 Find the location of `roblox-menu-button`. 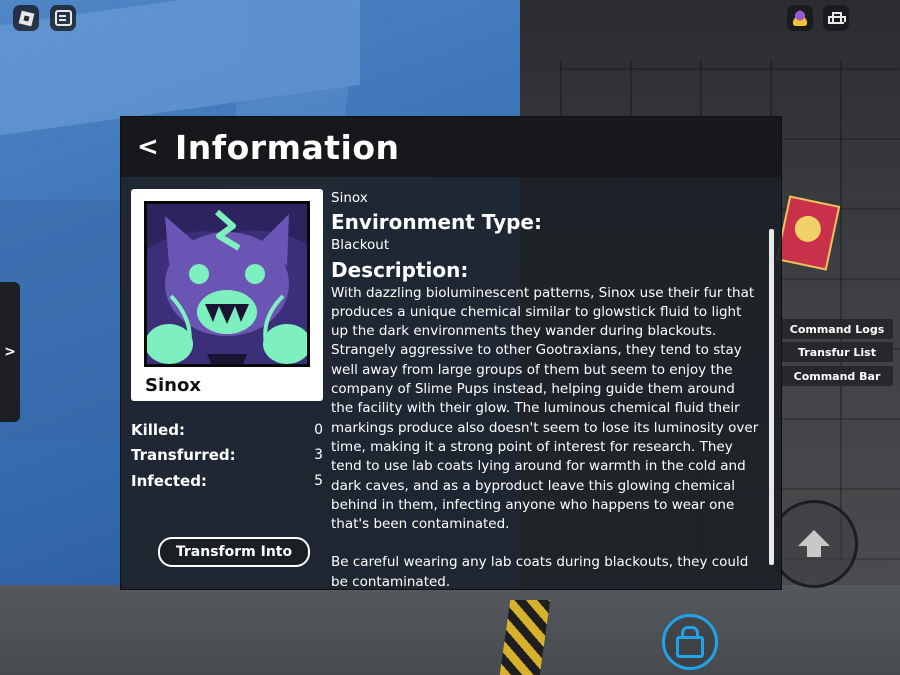

roblox-menu-button is located at coordinates (26, 18).